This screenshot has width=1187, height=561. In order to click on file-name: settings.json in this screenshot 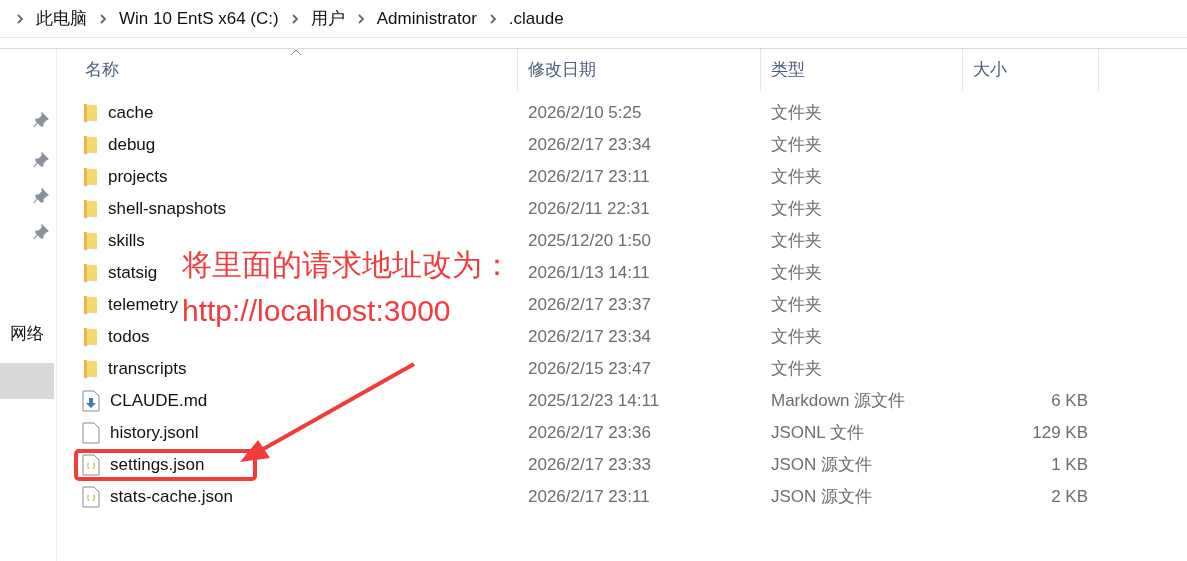, I will do `click(157, 465)`.